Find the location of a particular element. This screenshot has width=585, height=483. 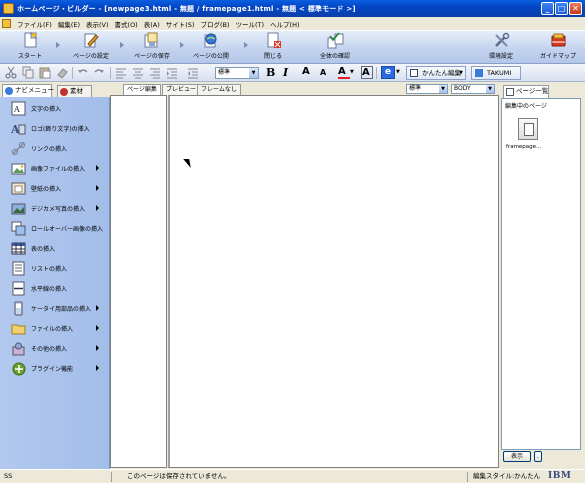

overall-check-button: 全体の確認 is located at coordinates (335, 46).